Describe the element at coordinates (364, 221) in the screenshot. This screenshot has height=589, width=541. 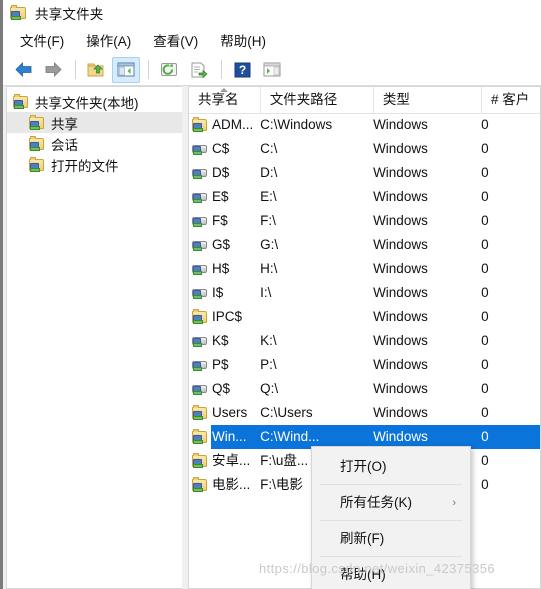
I see `table-row: F$ F:\ Windows 0` at that location.